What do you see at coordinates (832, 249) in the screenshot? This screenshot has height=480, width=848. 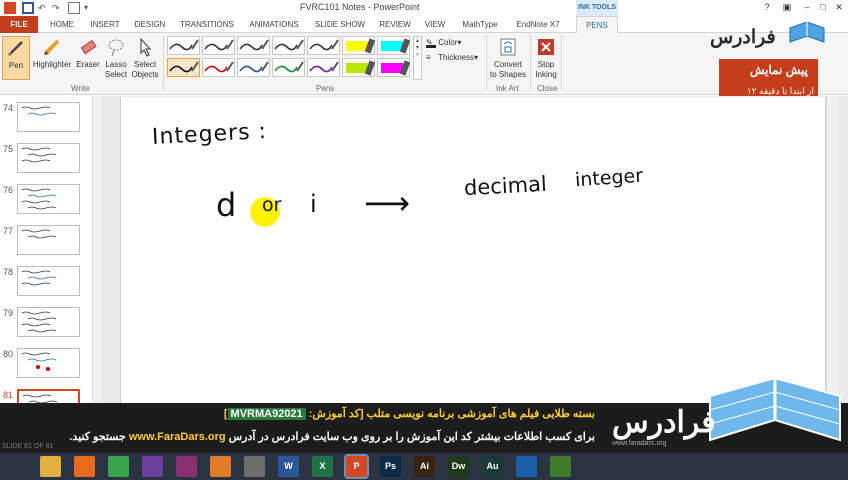 I see `editor-scrollbar` at bounding box center [832, 249].